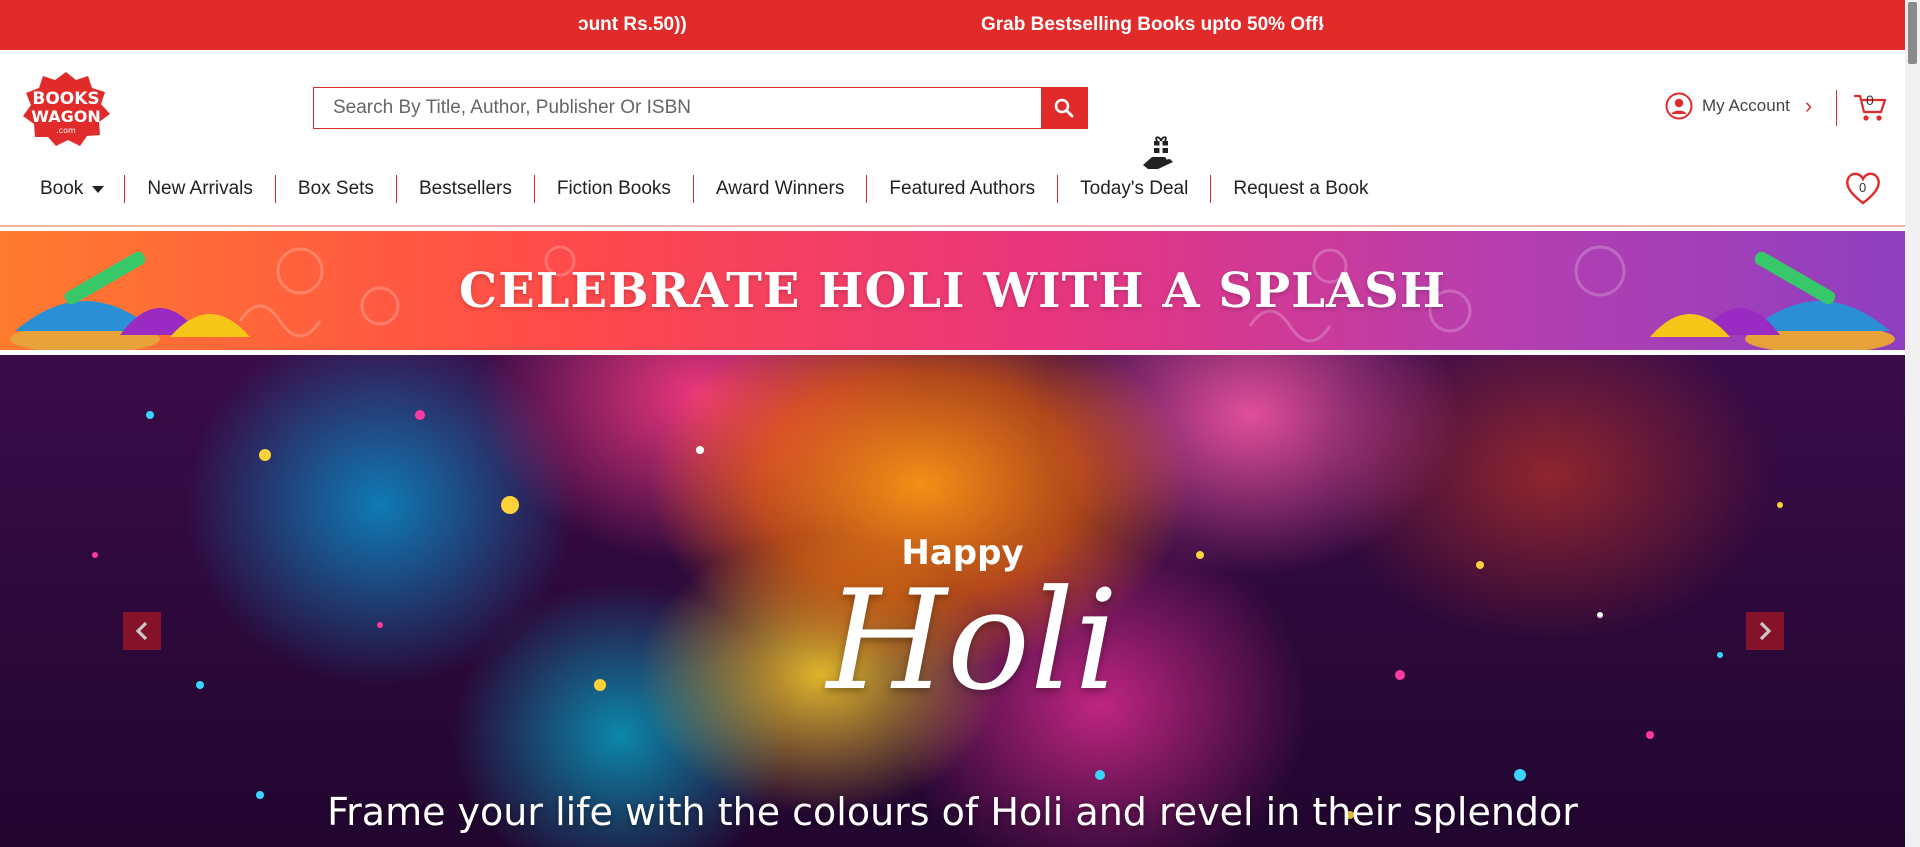 The image size is (1920, 847). Describe the element at coordinates (1133, 189) in the screenshot. I see `nav-item-todays-deal: Today's Deal` at that location.